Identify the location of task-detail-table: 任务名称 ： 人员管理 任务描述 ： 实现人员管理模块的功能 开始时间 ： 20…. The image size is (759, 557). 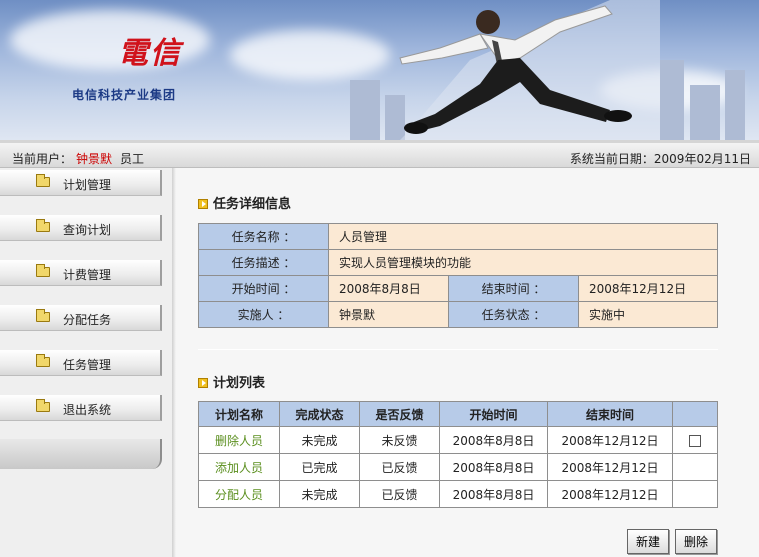
(458, 275).